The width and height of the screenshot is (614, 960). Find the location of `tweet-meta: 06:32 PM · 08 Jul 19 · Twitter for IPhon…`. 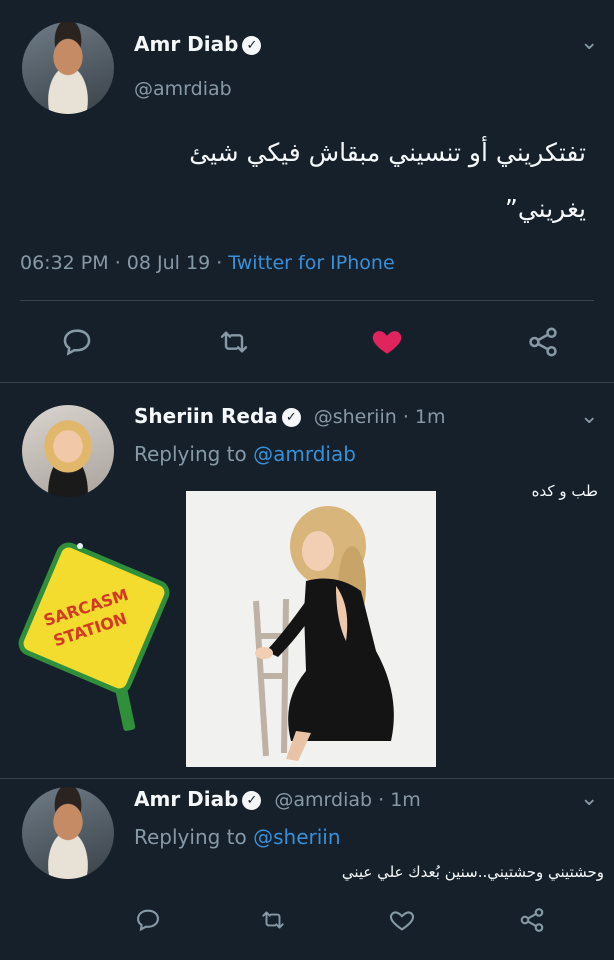

tweet-meta: 06:32 PM · 08 Jul 19 · Twitter for IPhon… is located at coordinates (207, 263).